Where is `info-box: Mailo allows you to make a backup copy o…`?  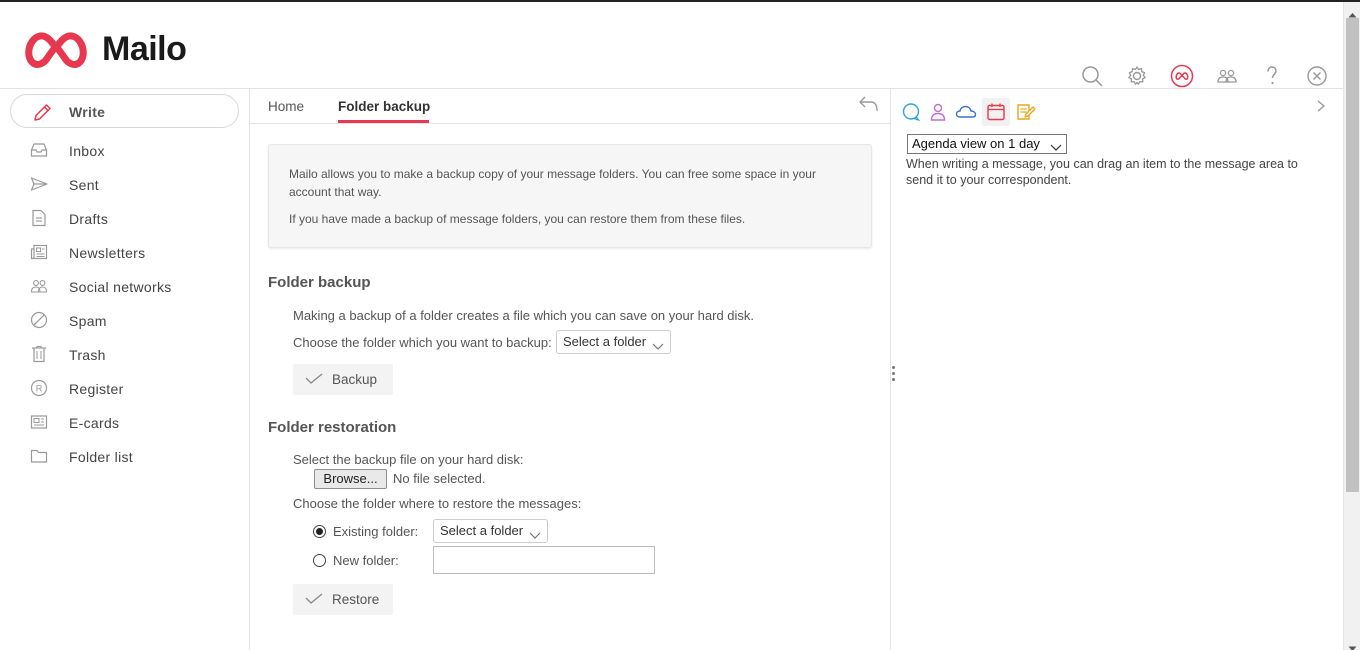
info-box: Mailo allows you to make a backup copy o… is located at coordinates (570, 196).